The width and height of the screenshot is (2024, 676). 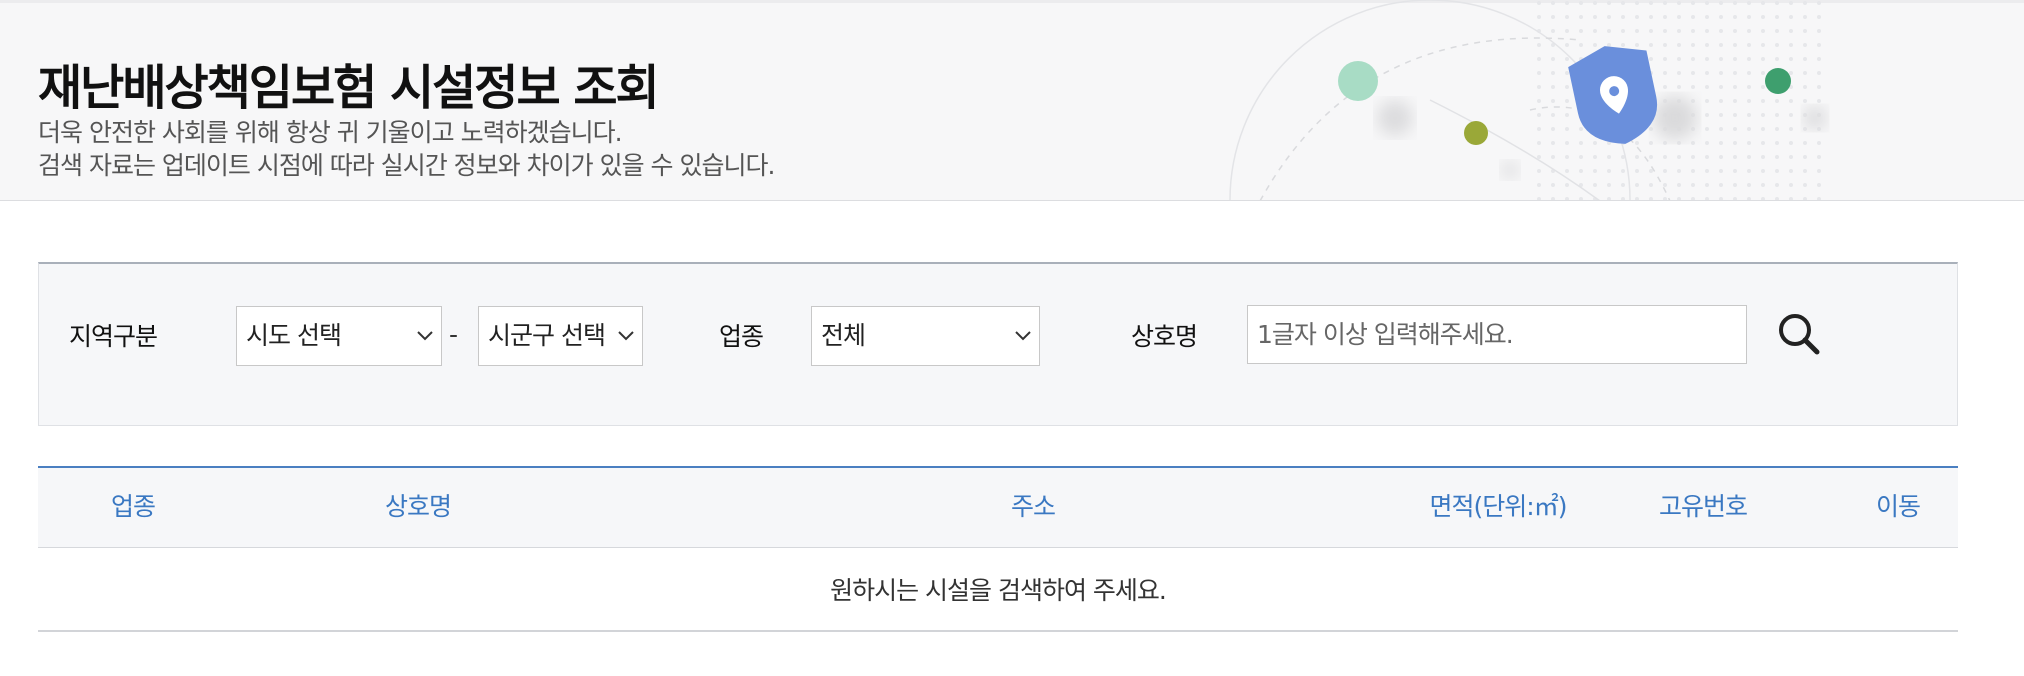 What do you see at coordinates (547, 335) in the screenshot?
I see `sigungu-select-value: 시군구 선택` at bounding box center [547, 335].